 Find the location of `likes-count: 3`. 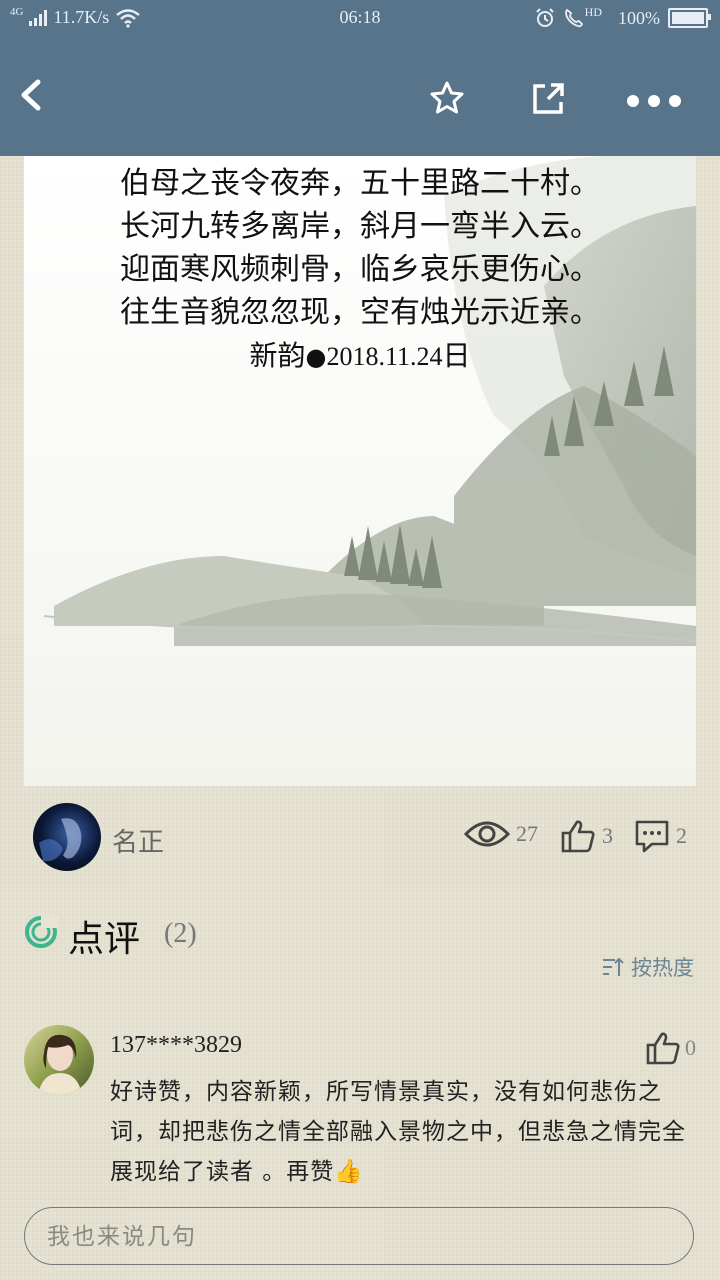

likes-count: 3 is located at coordinates (607, 835).